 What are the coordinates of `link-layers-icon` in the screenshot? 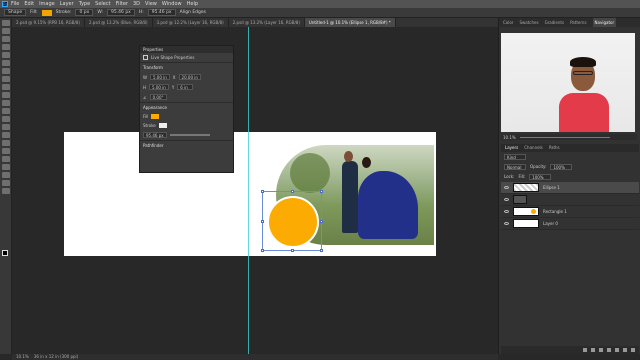 It's located at (585, 350).